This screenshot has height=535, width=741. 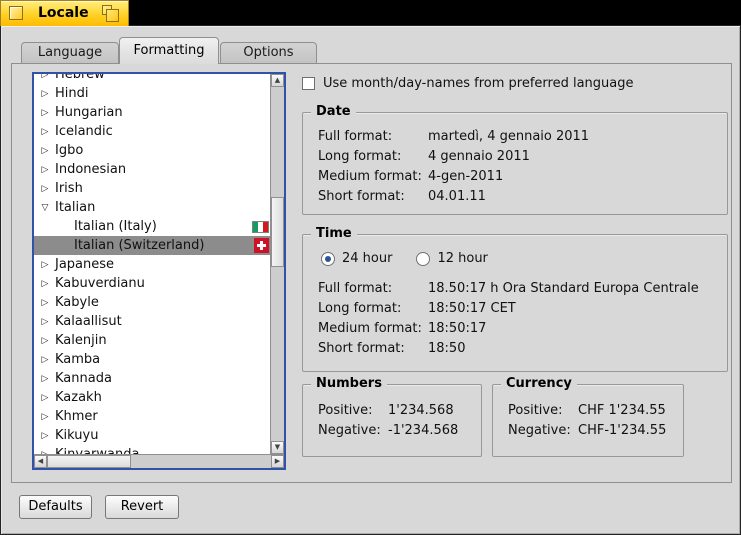 I want to click on zoom-icon, so click(x=112, y=14).